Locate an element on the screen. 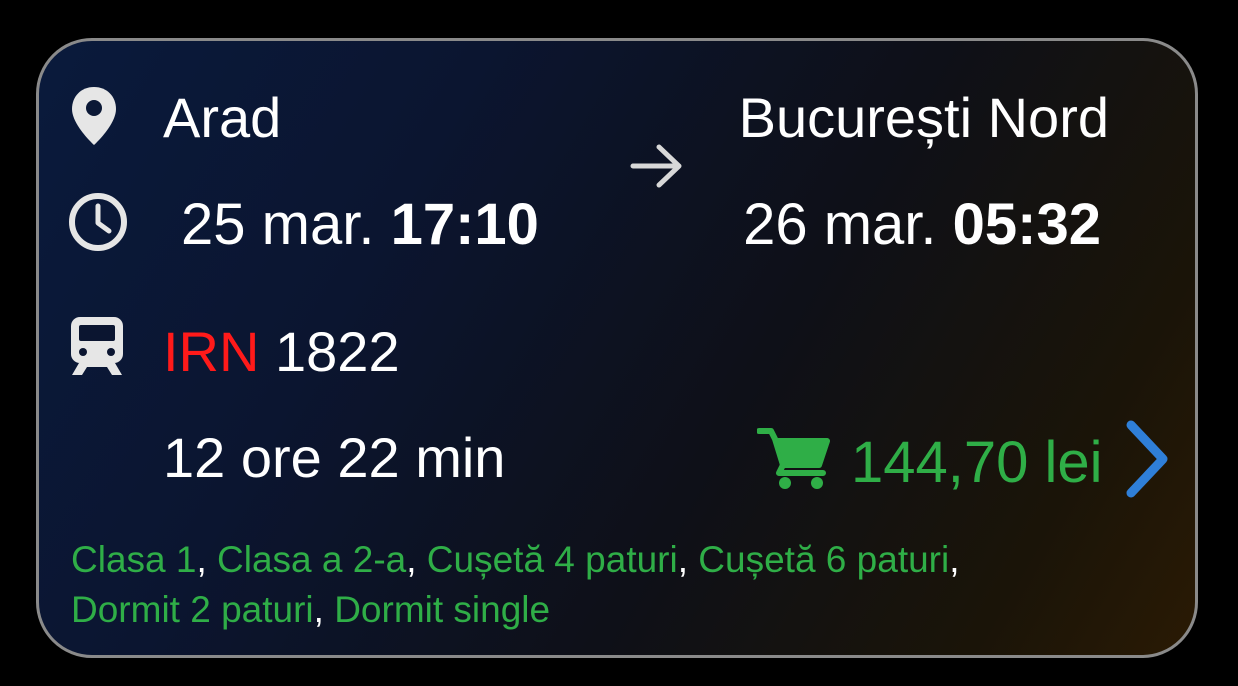 This screenshot has width=1238, height=686. arrow-right-icon is located at coordinates (656, 166).